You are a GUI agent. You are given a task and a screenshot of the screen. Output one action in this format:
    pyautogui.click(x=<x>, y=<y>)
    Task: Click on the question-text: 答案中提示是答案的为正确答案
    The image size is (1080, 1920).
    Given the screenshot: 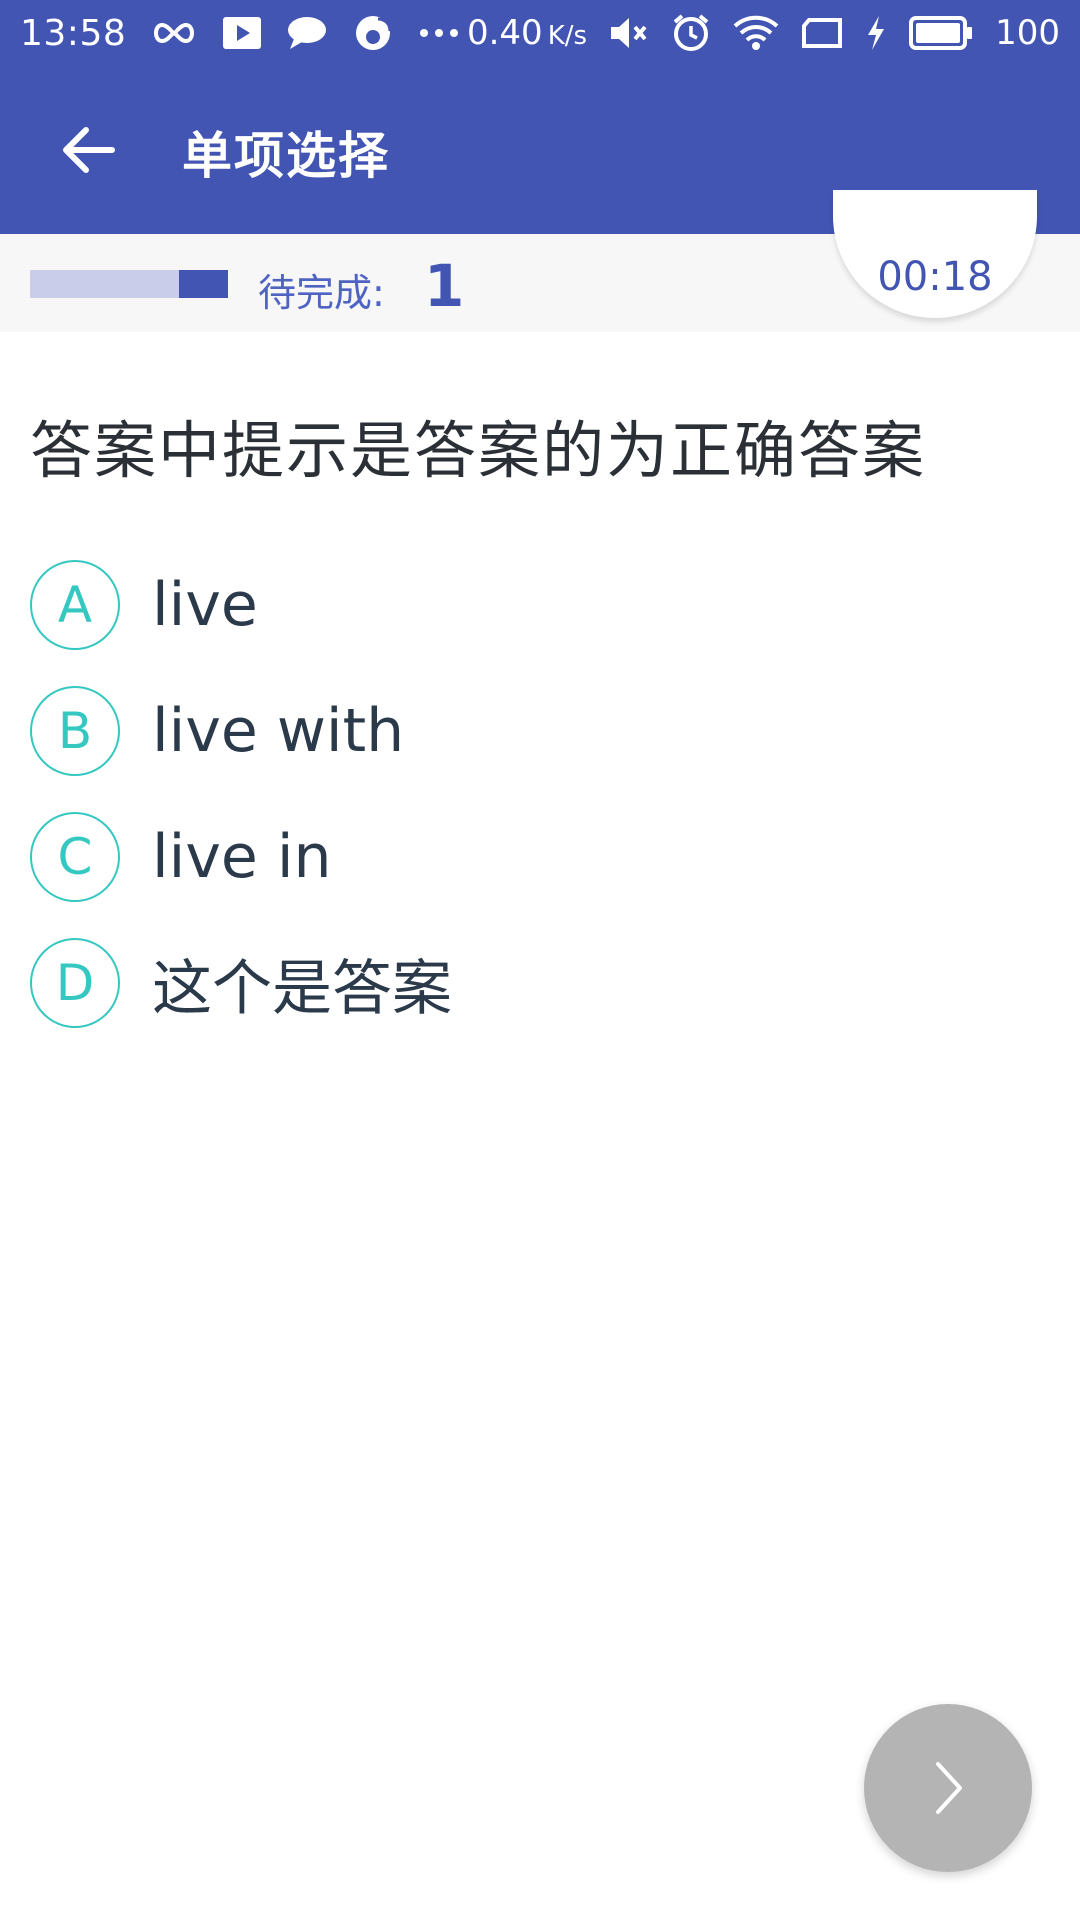 What is the action you would take?
    pyautogui.click(x=478, y=450)
    